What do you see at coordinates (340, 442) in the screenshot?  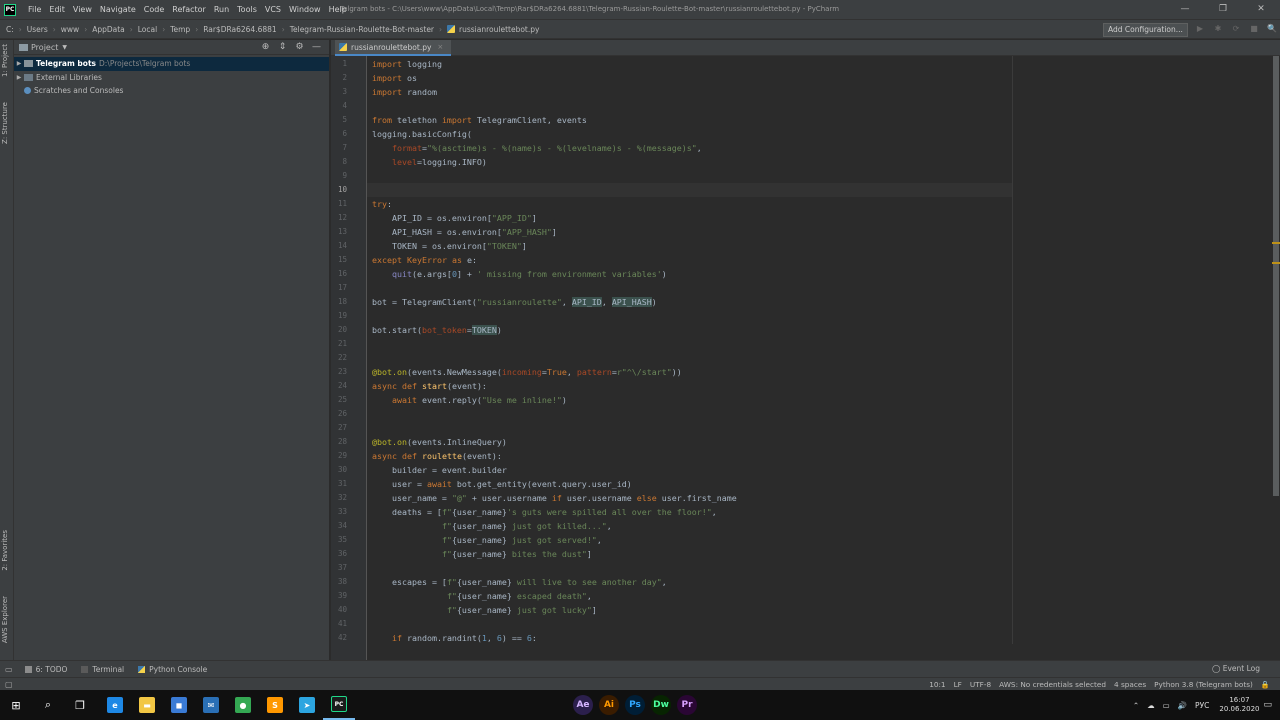 I see `line-number: 28` at bounding box center [340, 442].